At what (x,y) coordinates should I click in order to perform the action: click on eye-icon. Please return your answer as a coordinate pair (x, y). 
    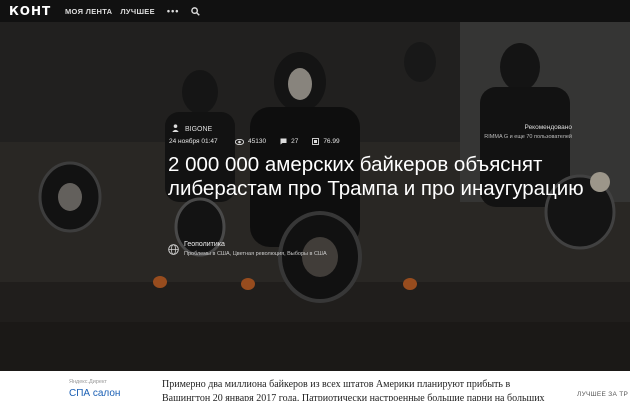
    Looking at the image, I should click on (239, 141).